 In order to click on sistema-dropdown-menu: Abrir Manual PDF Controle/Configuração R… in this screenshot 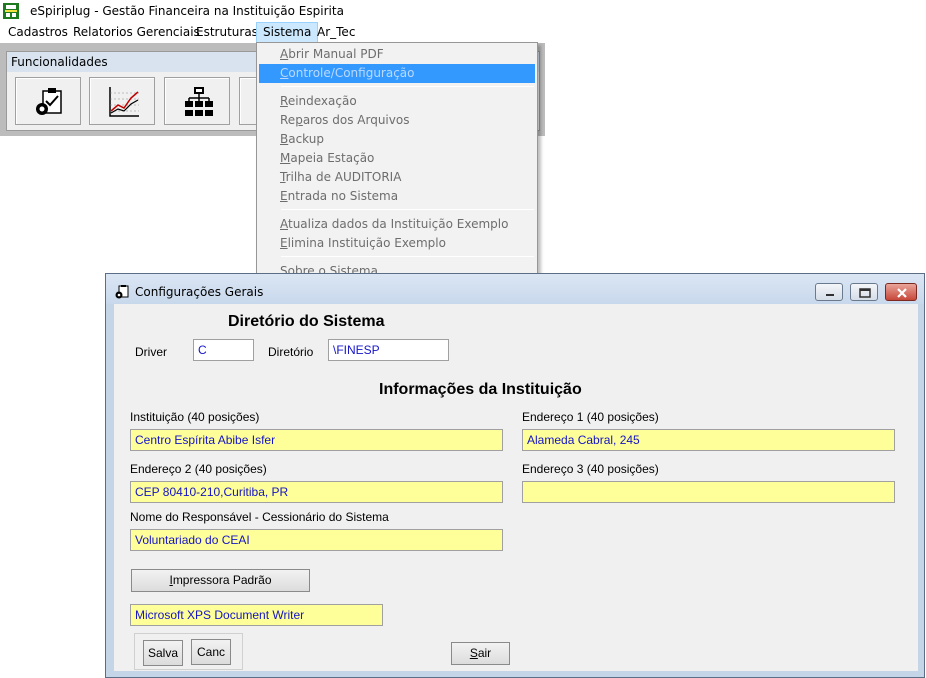, I will do `click(397, 163)`.